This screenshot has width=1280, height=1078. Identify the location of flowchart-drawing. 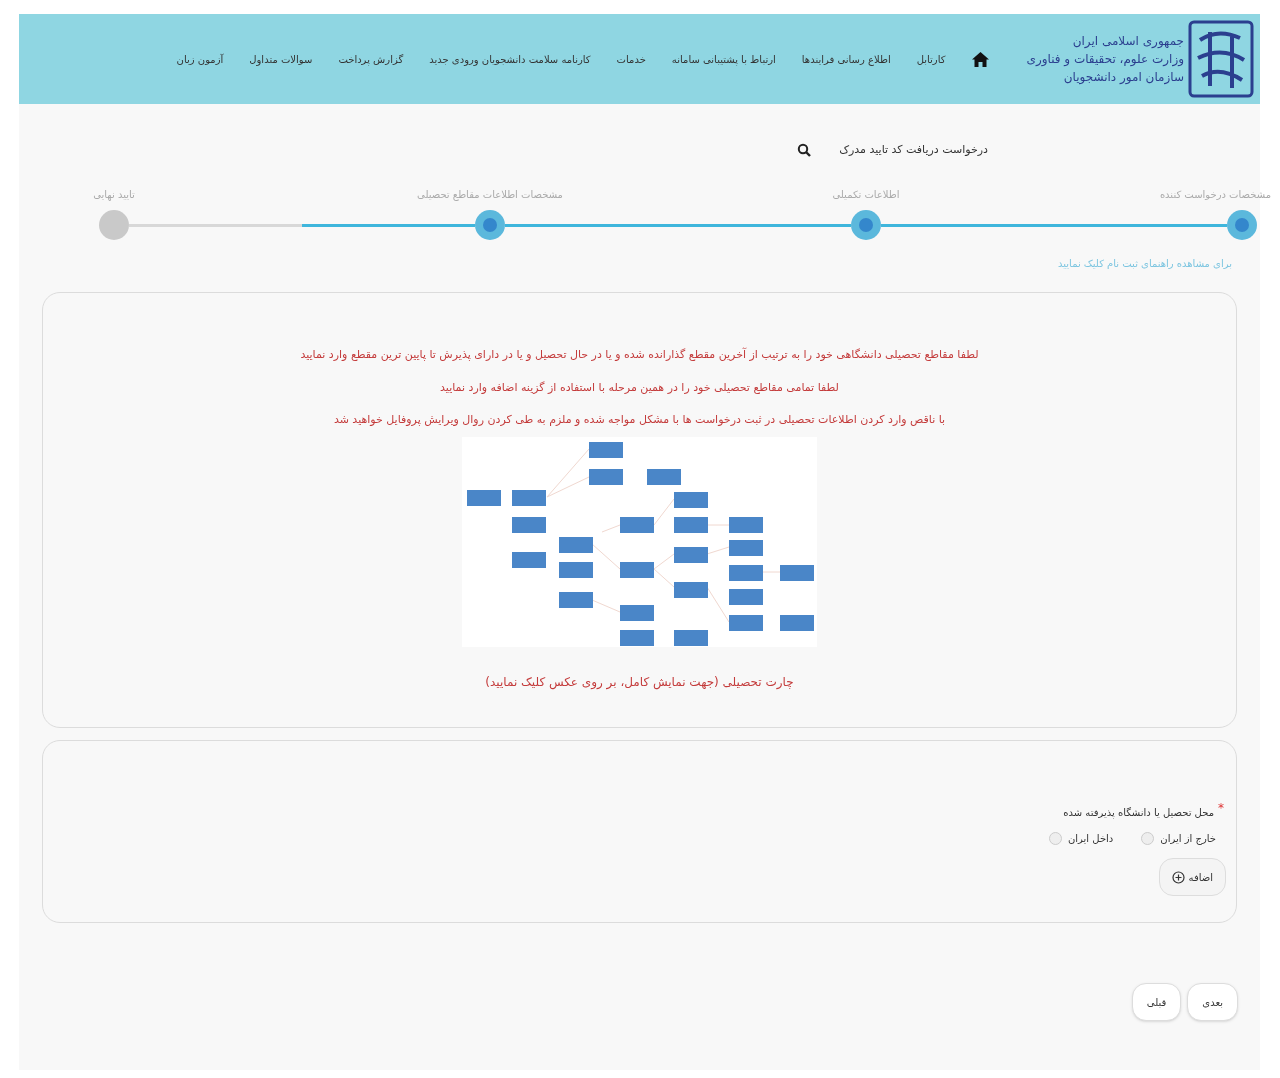
(639, 541).